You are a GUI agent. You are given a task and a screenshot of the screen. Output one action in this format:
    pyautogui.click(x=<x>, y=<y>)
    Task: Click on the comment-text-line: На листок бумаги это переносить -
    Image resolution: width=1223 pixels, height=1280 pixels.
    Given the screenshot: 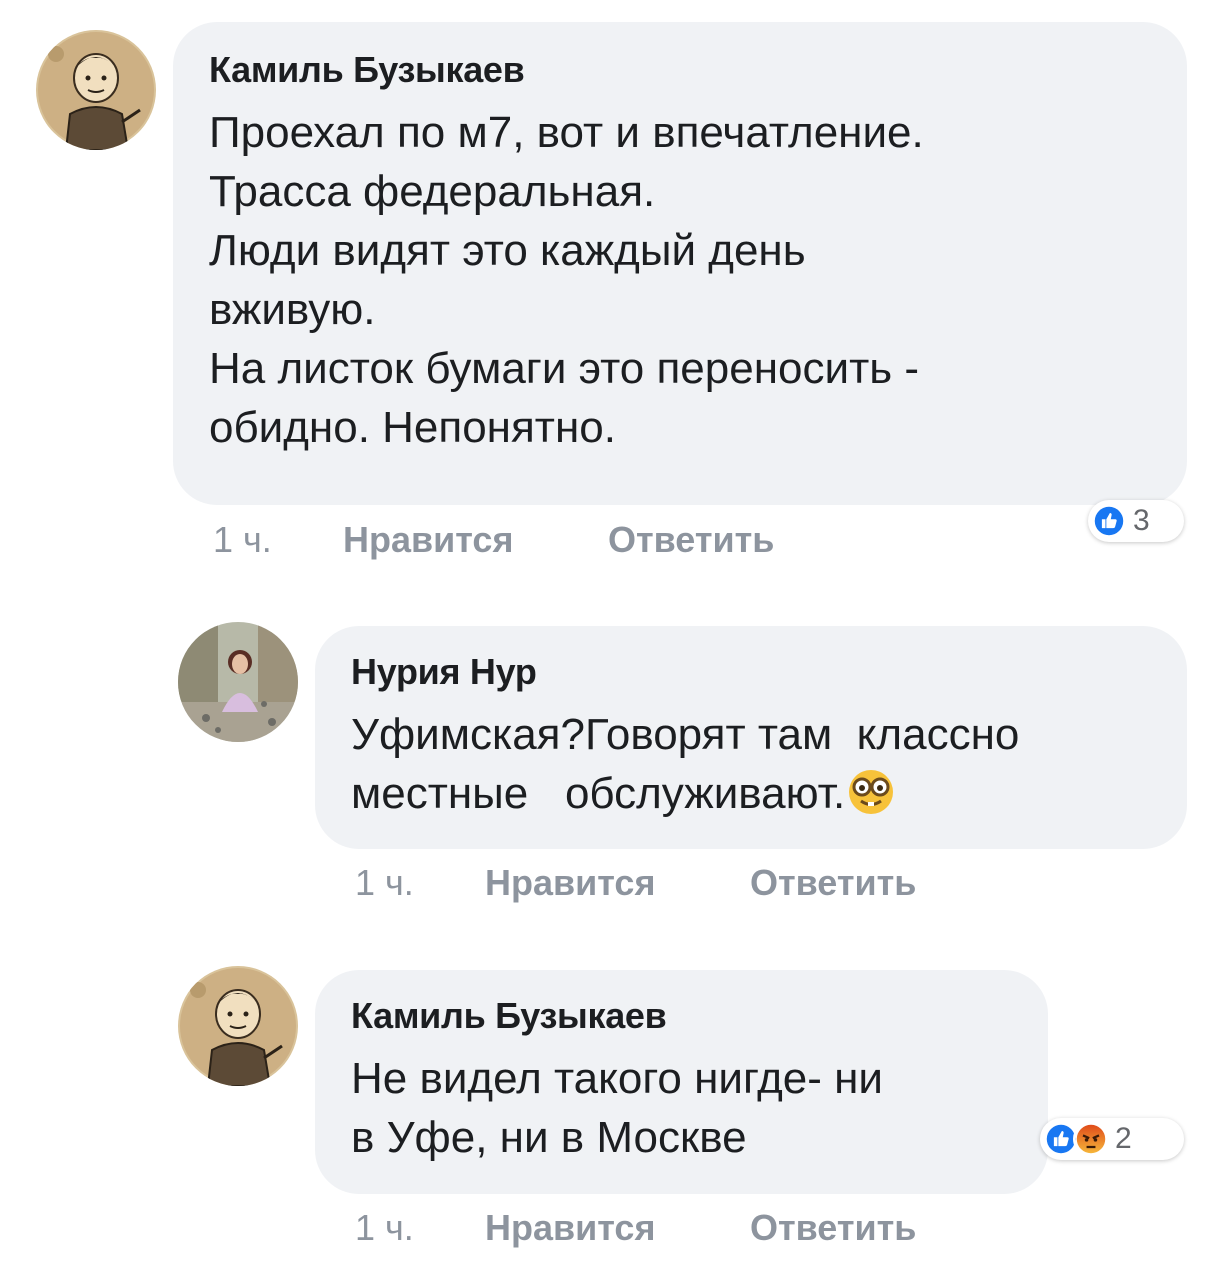 What is the action you would take?
    pyautogui.click(x=564, y=368)
    